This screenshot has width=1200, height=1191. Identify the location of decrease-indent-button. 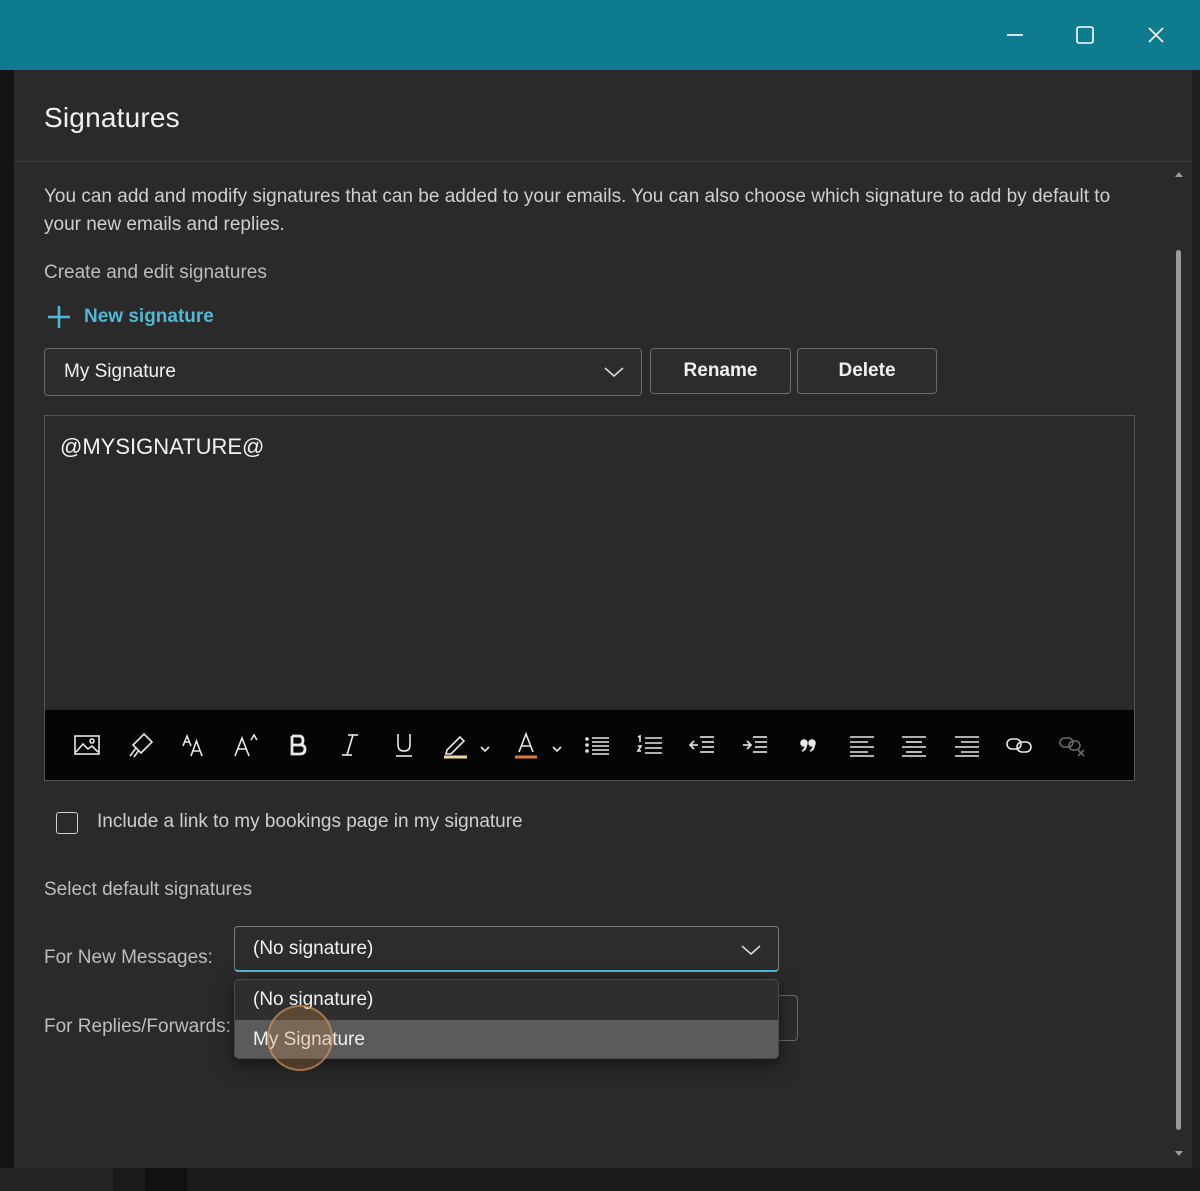
(702, 745).